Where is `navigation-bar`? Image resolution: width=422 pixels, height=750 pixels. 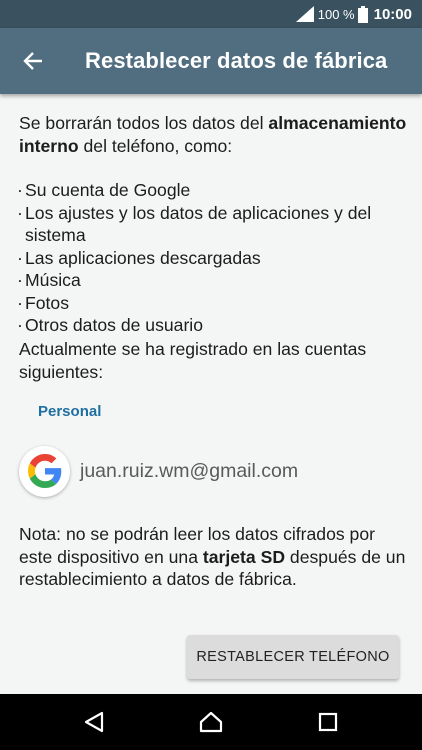 navigation-bar is located at coordinates (211, 722).